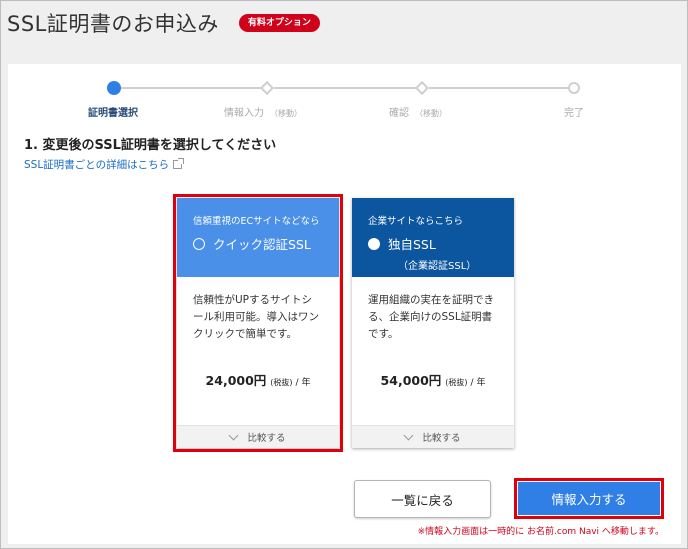 Image resolution: width=688 pixels, height=549 pixels. I want to click on navi-redirect-note: ※情報入力画面は一時的に お名前.com Navi へ移動します。, so click(540, 532).